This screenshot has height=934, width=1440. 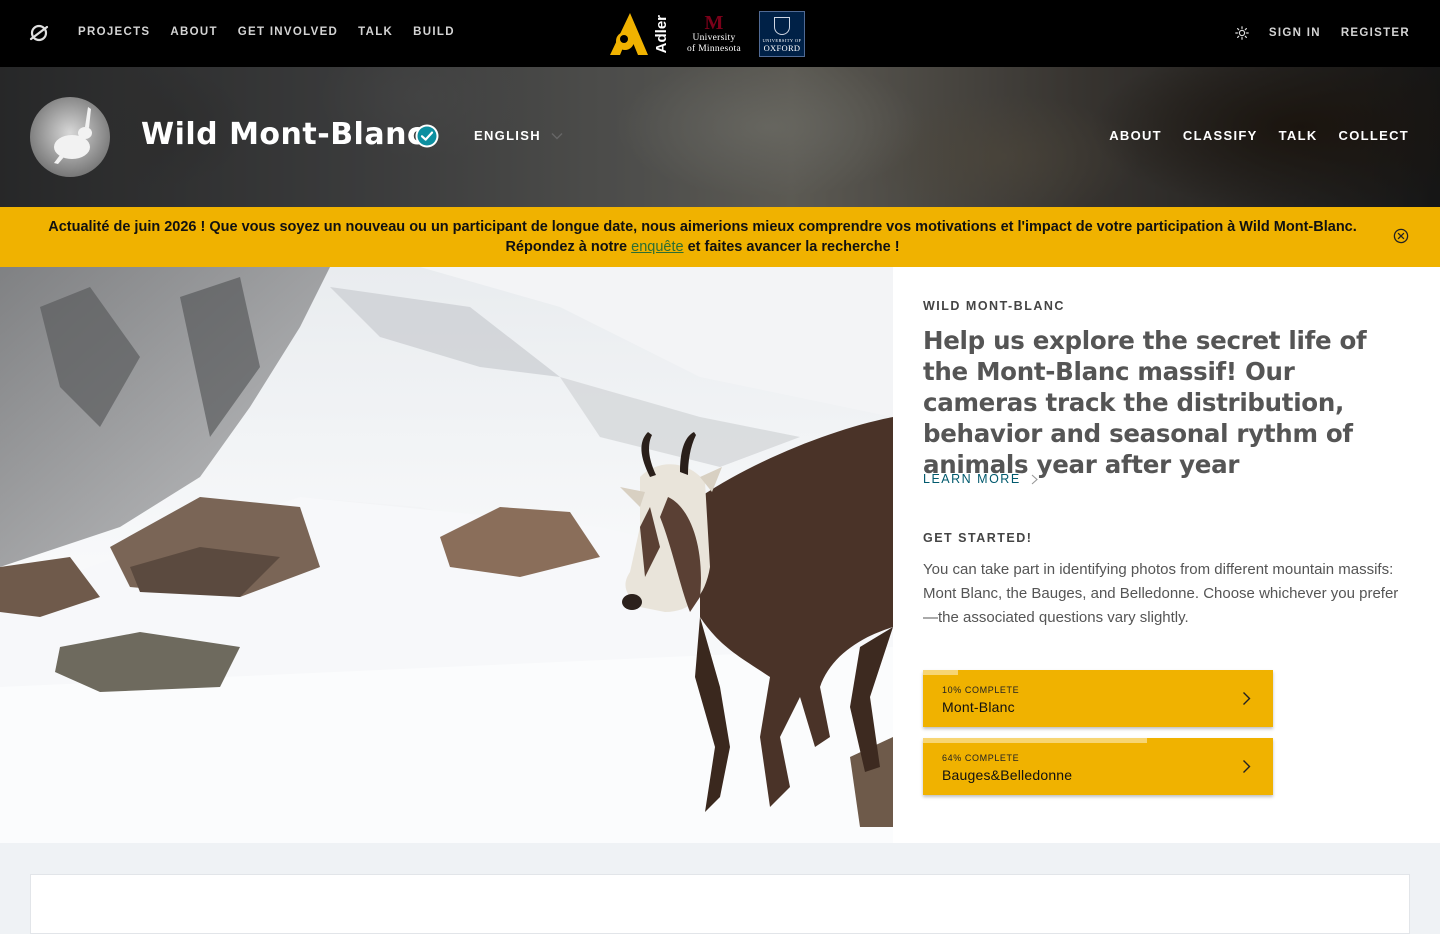 I want to click on umn-line-1: University, so click(x=714, y=38).